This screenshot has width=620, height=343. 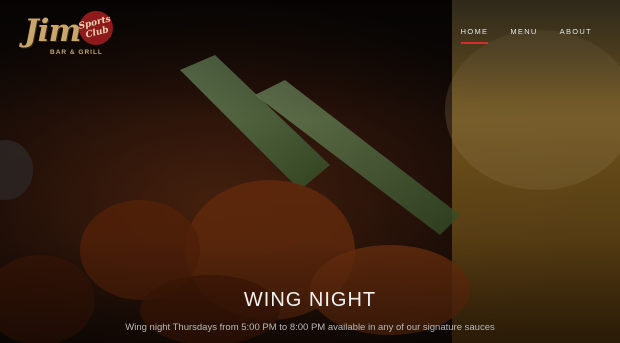 What do you see at coordinates (576, 35) in the screenshot?
I see `nav-item-about: ABOUT` at bounding box center [576, 35].